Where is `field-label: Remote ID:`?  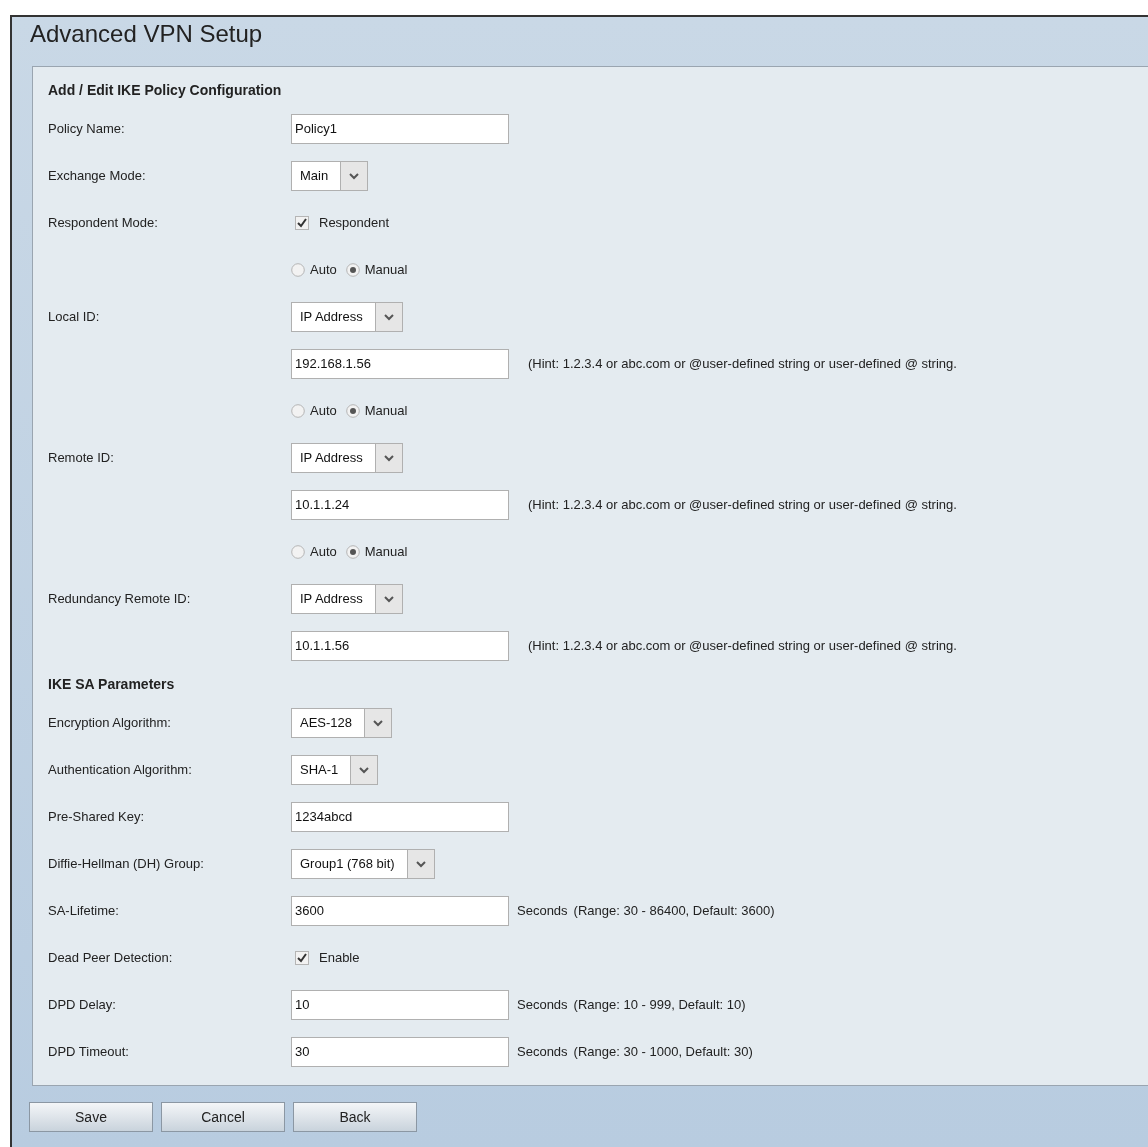
field-label: Remote ID: is located at coordinates (81, 457).